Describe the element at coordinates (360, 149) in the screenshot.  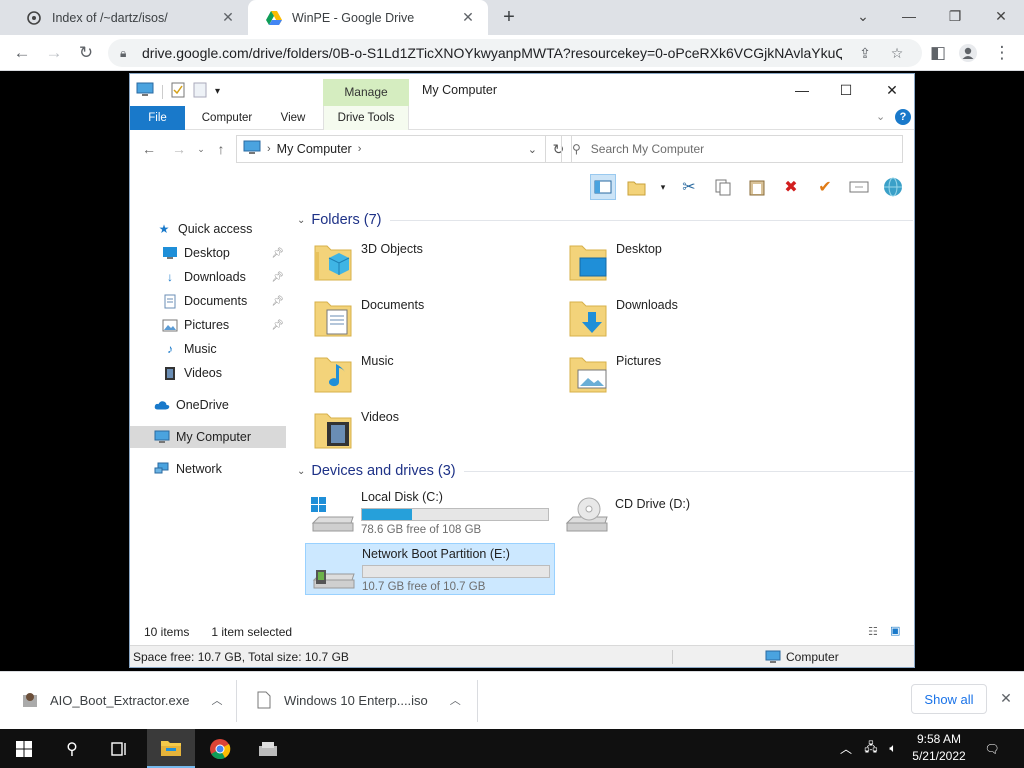
I see `chevron-right-icon: ›` at that location.